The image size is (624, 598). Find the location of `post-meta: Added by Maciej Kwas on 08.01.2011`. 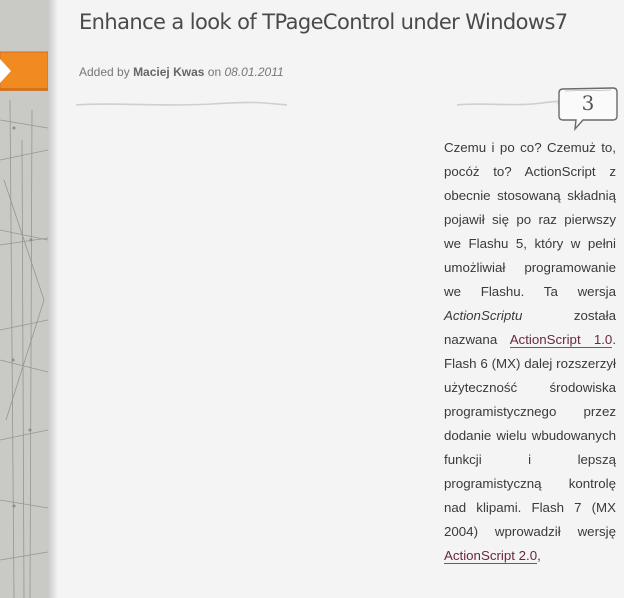

post-meta: Added by Maciej Kwas on 08.01.2011 is located at coordinates (181, 72).